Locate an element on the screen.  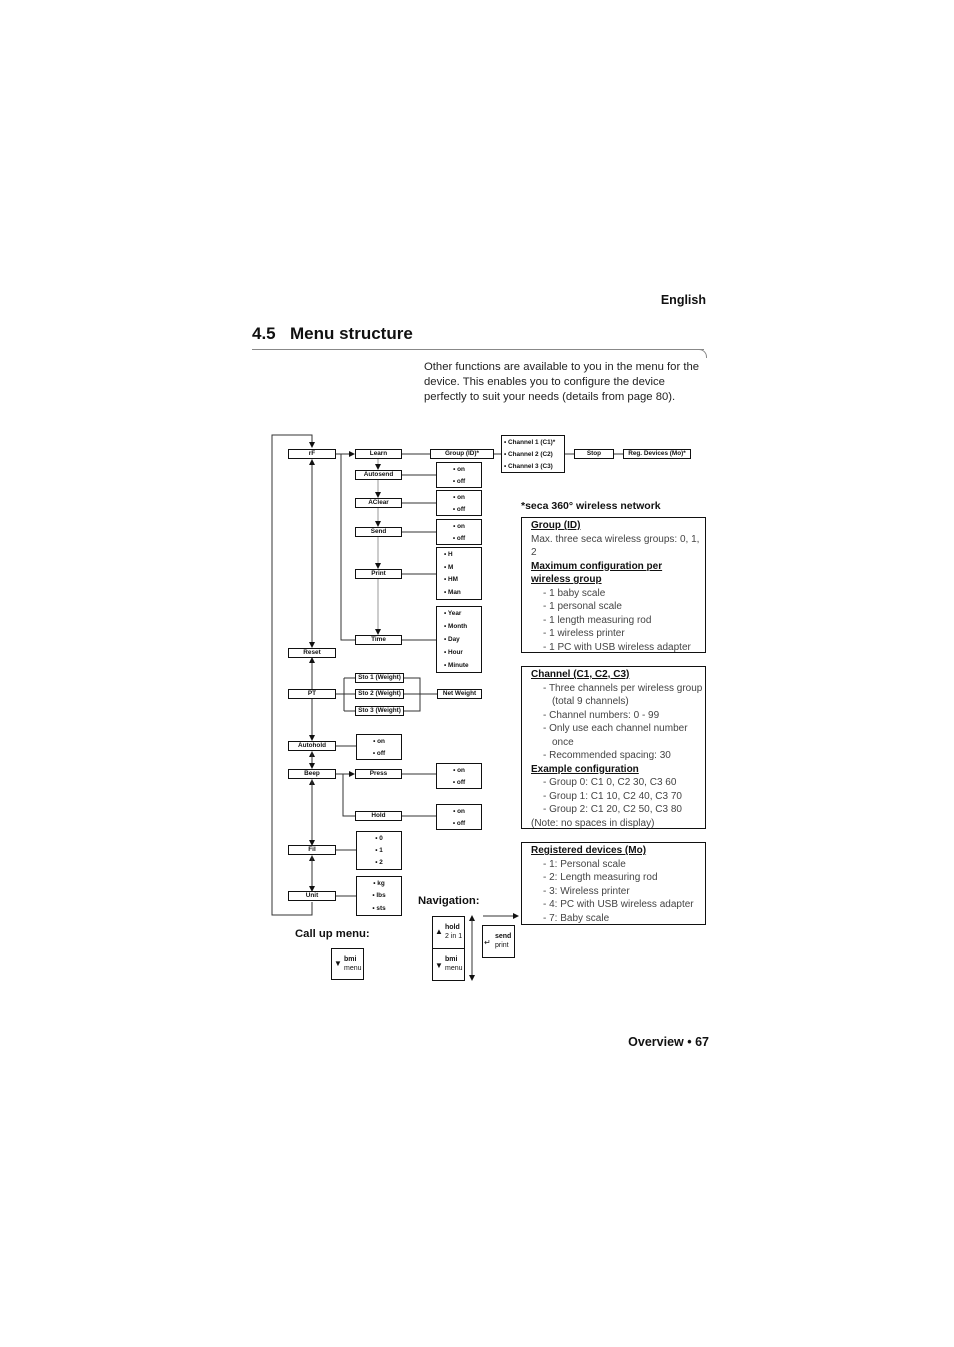
option-0: • 0 is located at coordinates (379, 838).